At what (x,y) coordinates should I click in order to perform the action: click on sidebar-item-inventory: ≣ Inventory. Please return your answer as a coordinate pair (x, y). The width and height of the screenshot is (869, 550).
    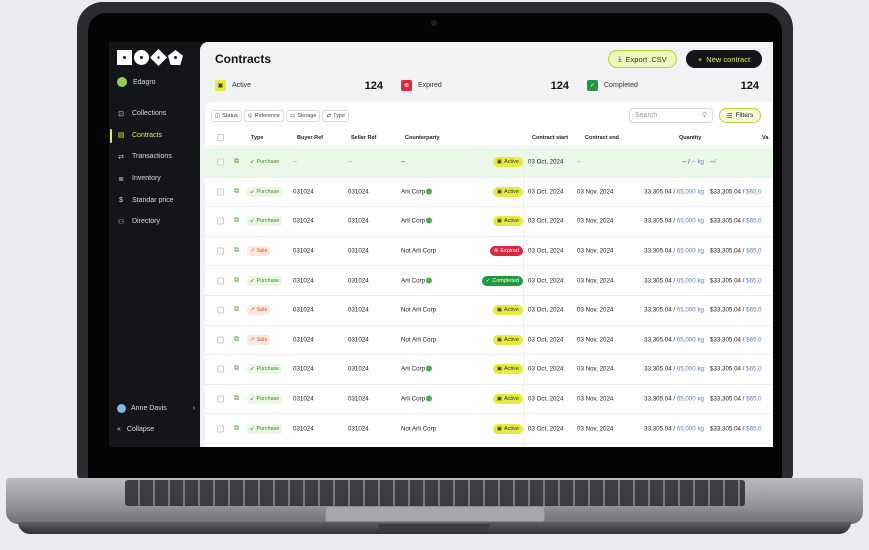
    Looking at the image, I should click on (154, 179).